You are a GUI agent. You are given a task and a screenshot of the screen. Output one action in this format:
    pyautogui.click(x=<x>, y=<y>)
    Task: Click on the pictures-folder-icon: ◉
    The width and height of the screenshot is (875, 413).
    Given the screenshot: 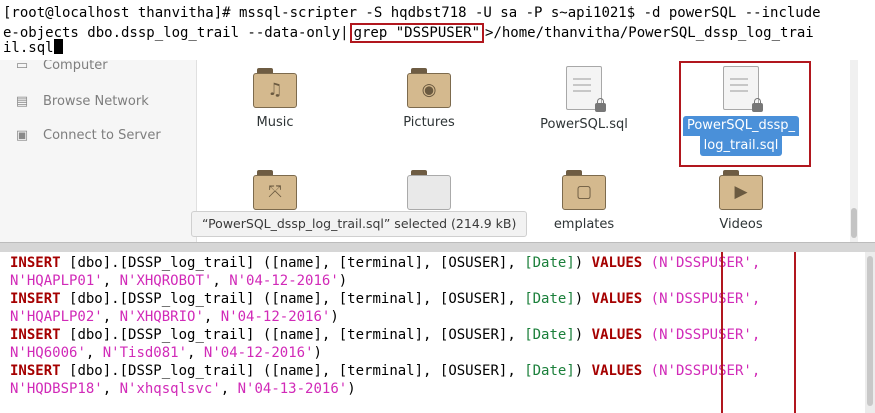 What is the action you would take?
    pyautogui.click(x=429, y=88)
    